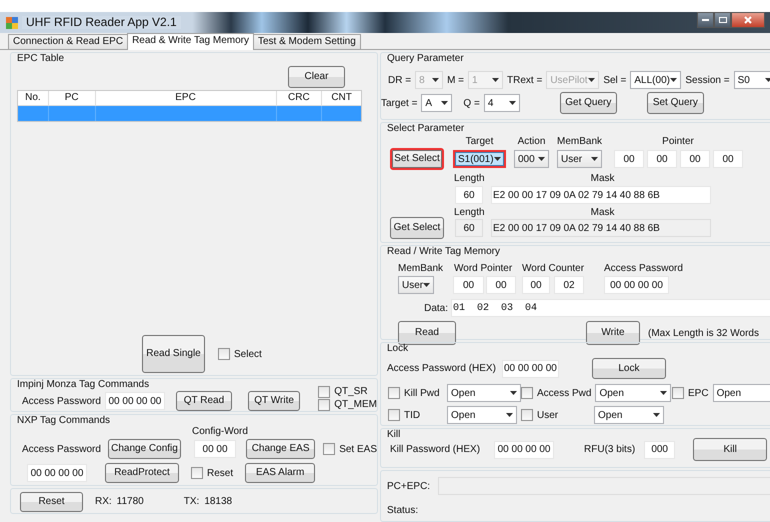 The width and height of the screenshot is (770, 522). What do you see at coordinates (83, 384) in the screenshot?
I see `group-title: Impinj Monza Tag Commands` at bounding box center [83, 384].